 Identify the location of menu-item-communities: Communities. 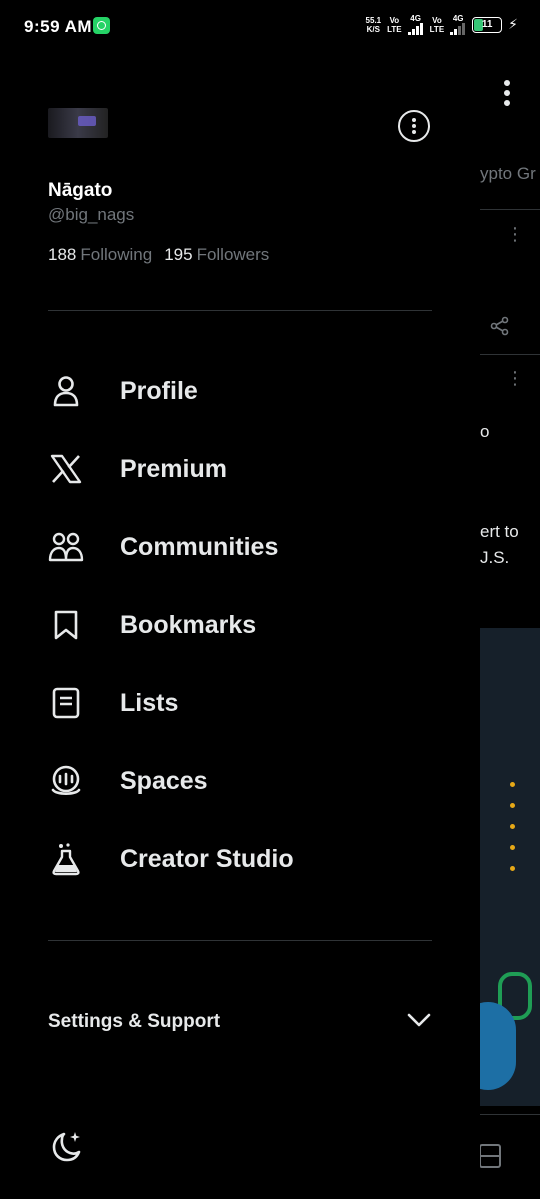
(243, 547).